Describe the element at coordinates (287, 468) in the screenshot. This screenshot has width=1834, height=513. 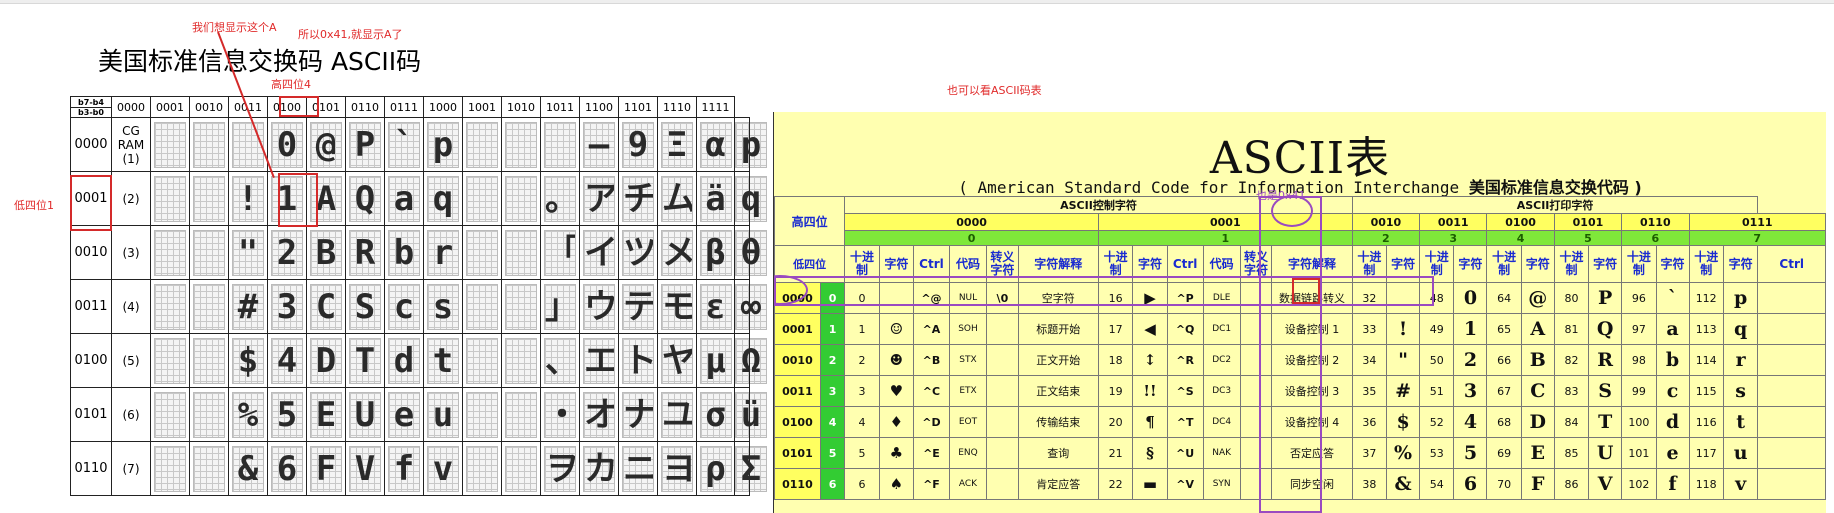
I see `lcd-dot-matrix-glyph: 6` at that location.